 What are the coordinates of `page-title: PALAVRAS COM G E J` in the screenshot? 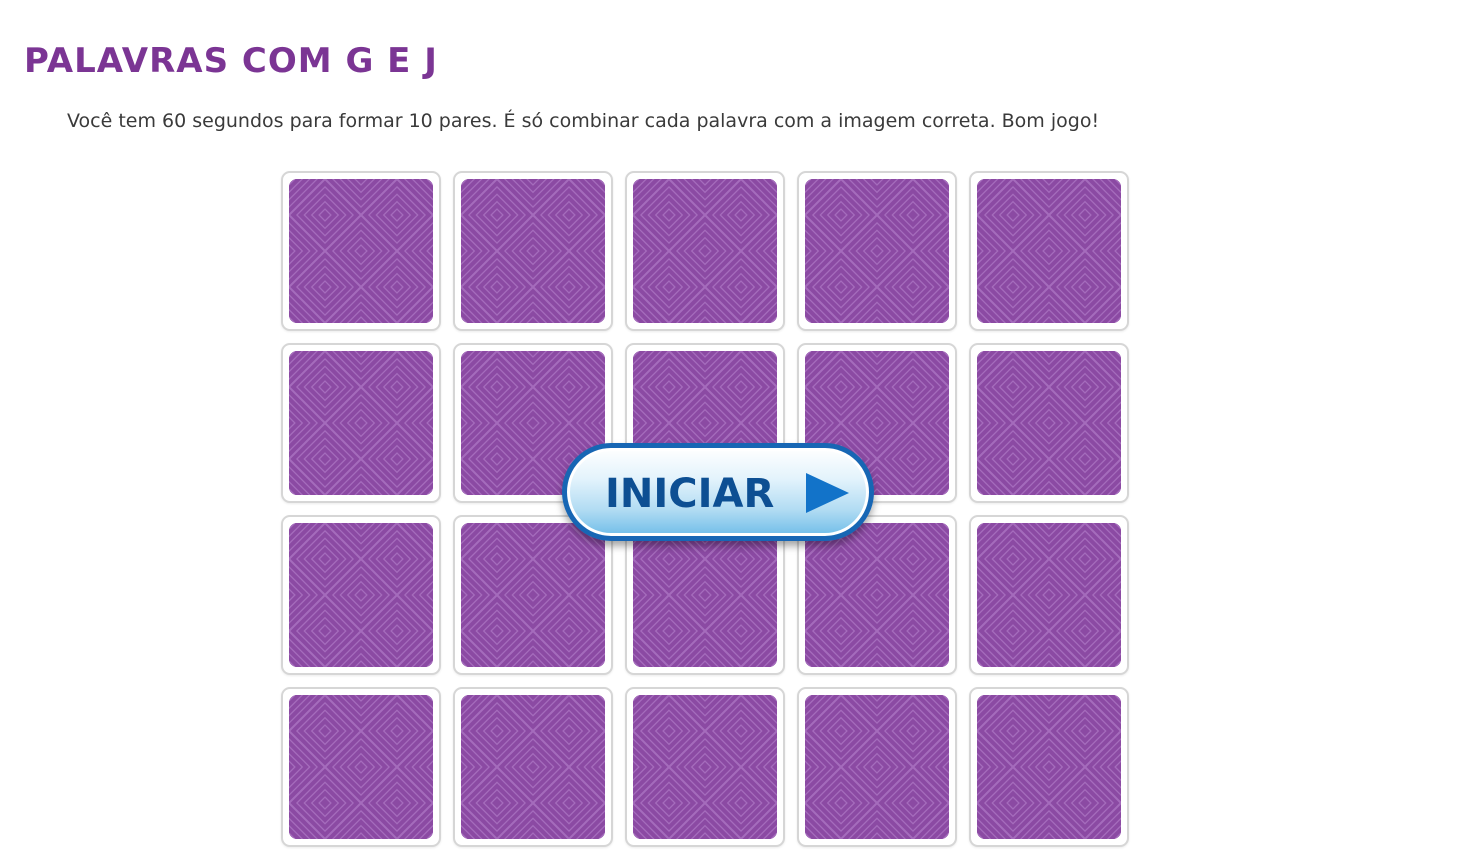 It's located at (231, 61).